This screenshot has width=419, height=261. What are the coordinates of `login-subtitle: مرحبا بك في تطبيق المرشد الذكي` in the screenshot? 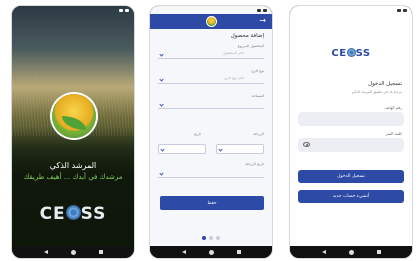 It's located at (376, 92).